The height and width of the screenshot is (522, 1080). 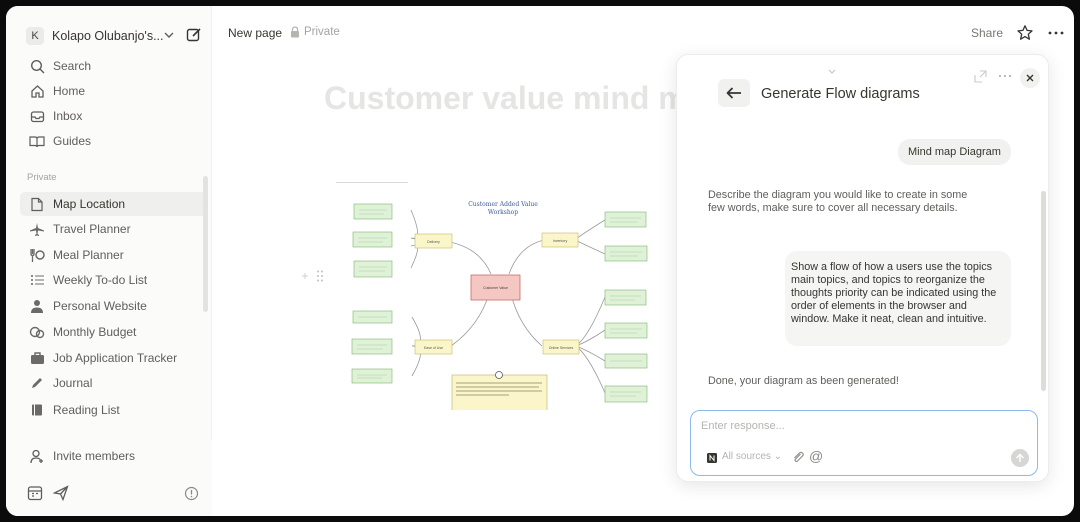 I want to click on sidebar-item-map-location: Map Location, so click(x=113, y=204).